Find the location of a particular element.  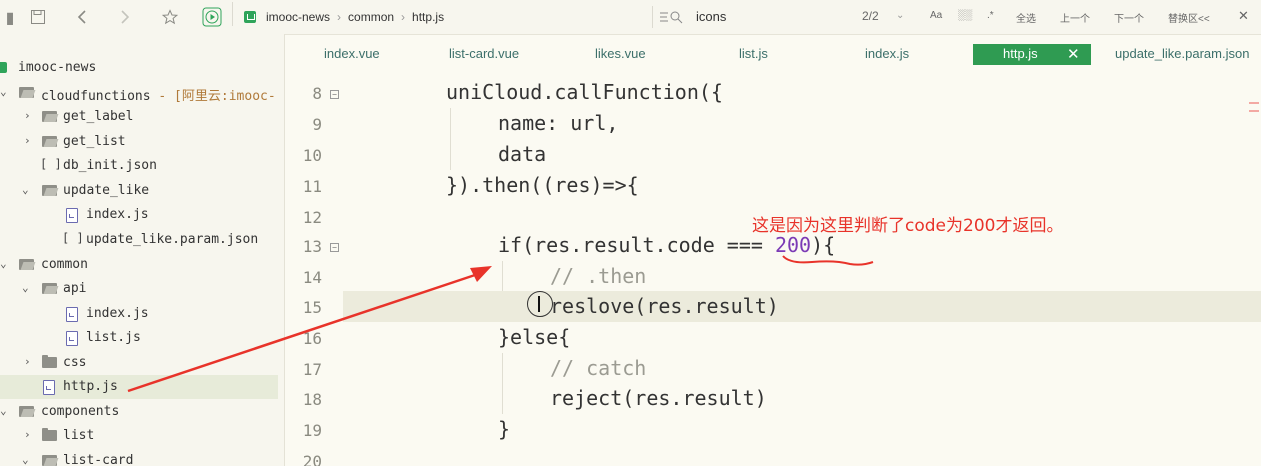

code-text: reject(res.result) is located at coordinates (658, 398).